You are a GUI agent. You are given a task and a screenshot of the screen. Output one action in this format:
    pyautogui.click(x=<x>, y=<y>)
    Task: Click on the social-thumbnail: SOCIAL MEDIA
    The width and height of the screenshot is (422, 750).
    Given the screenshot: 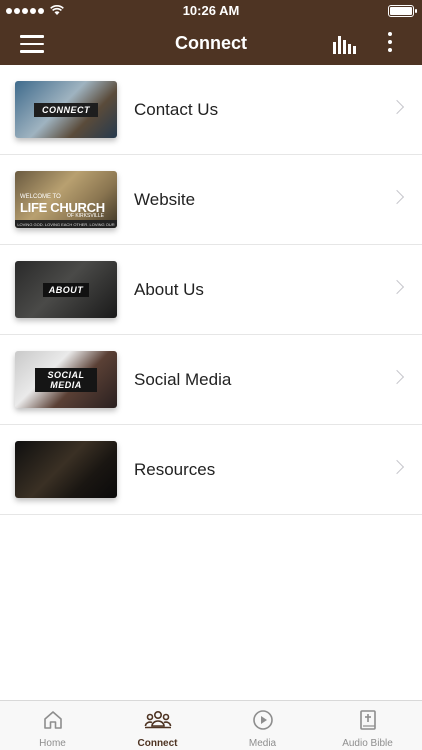 What is the action you would take?
    pyautogui.click(x=66, y=379)
    